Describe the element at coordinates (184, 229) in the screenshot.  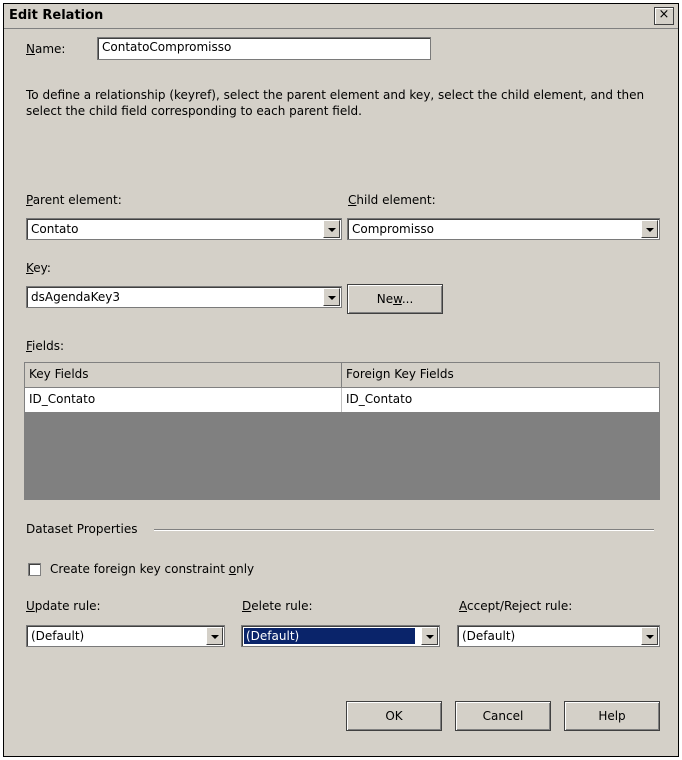
I see `parent-element-combo: Contato` at that location.